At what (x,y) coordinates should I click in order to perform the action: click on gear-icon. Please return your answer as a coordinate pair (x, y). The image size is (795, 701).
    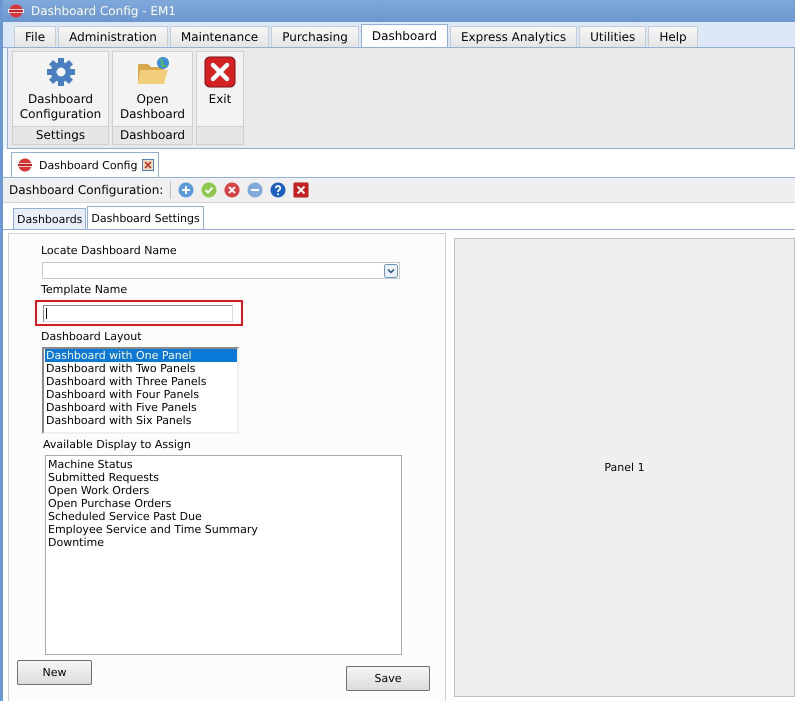
    Looking at the image, I should click on (60, 72).